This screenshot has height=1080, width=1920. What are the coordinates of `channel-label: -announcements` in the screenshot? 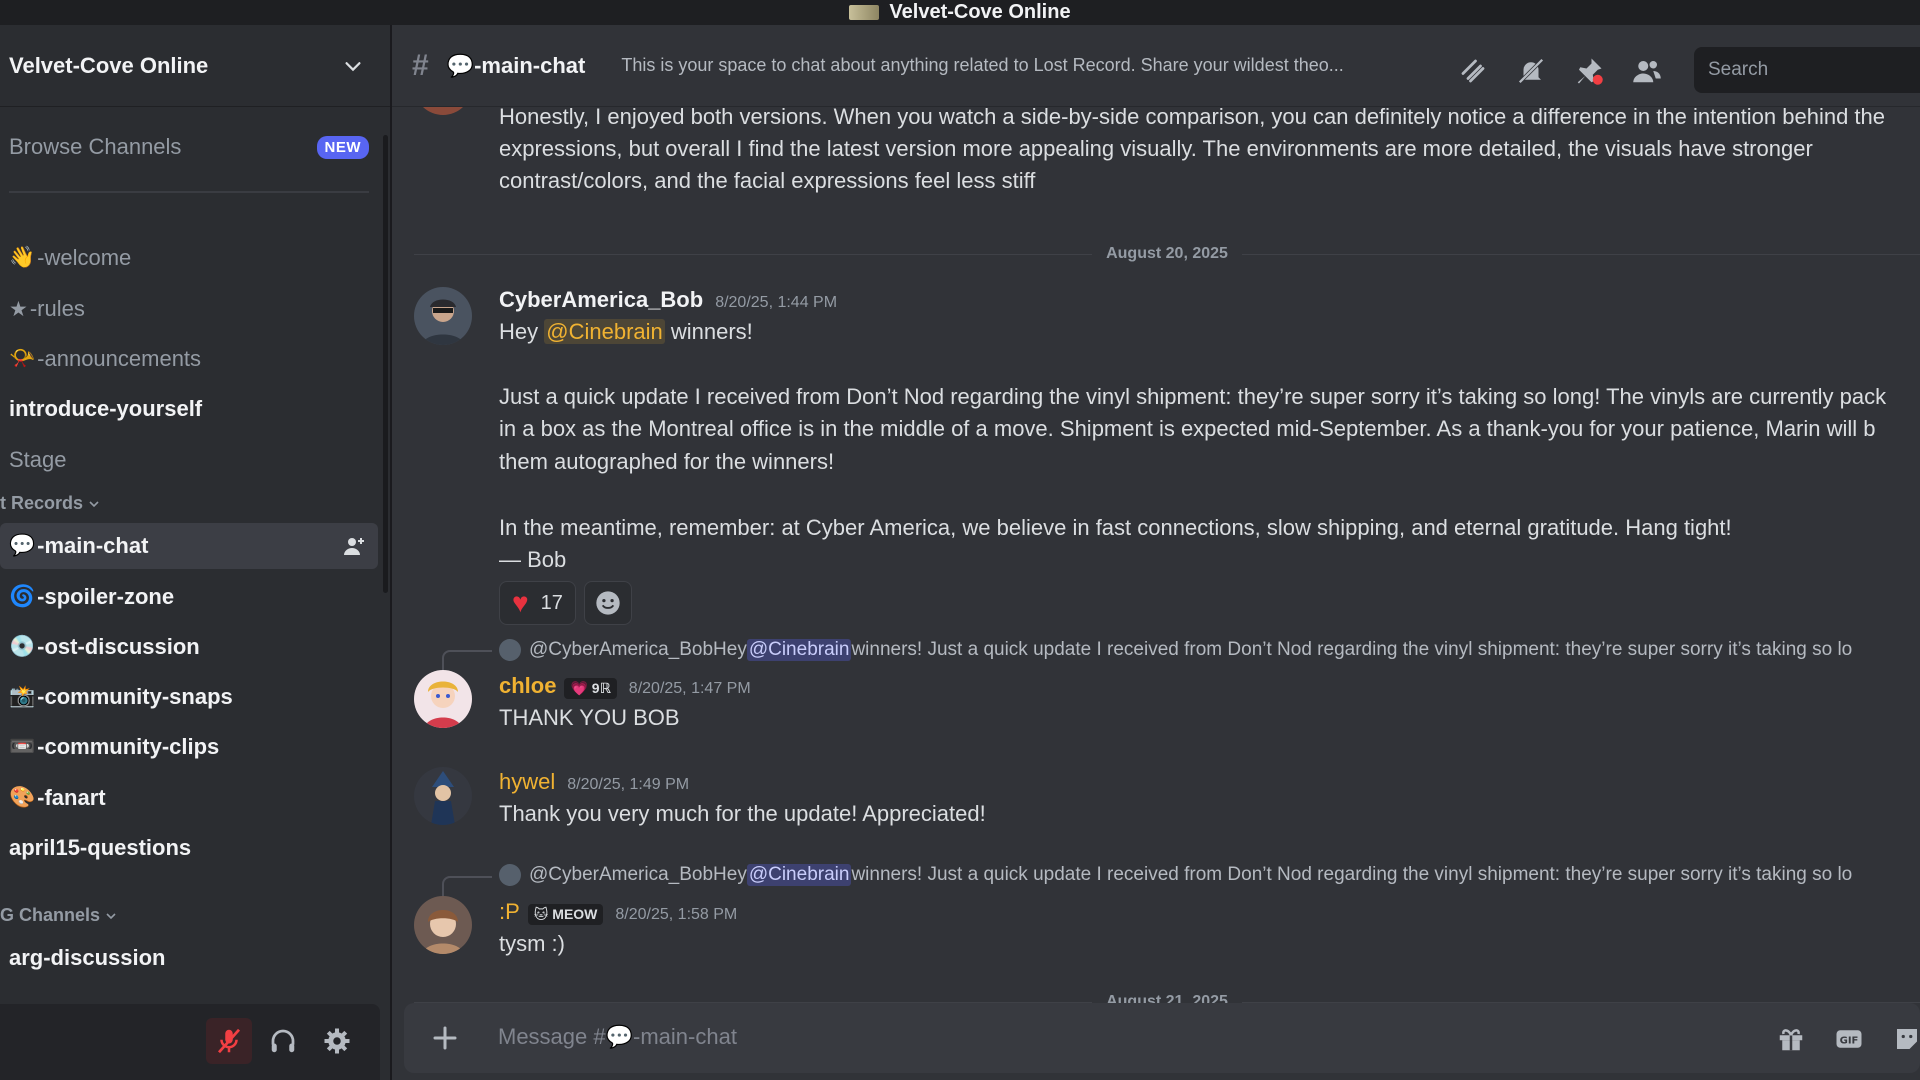 It's located at (119, 358).